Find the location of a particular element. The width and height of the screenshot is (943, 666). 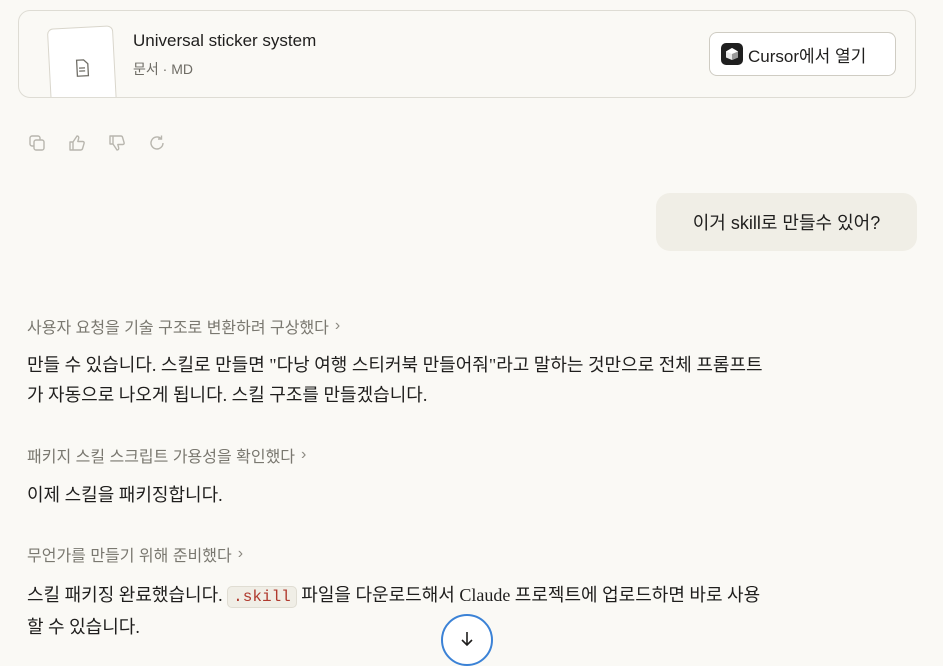

thumbs-down-icon is located at coordinates (117, 143).